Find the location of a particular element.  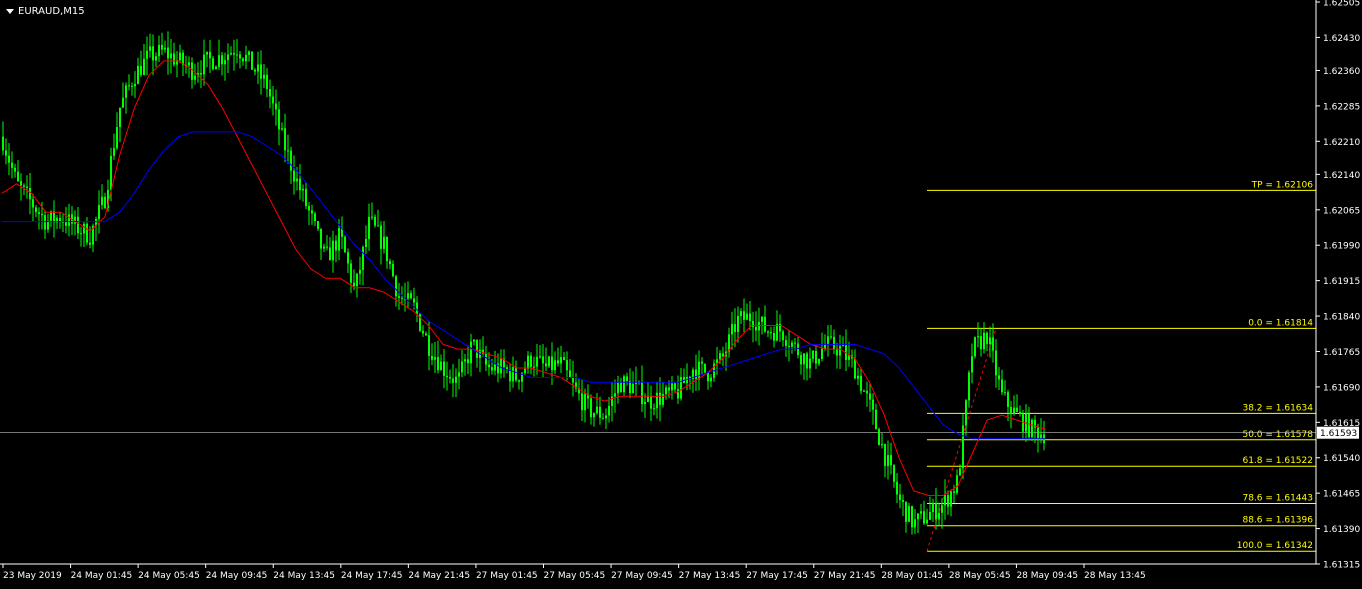

time-tick-label: 24 May 17:45 is located at coordinates (372, 576).